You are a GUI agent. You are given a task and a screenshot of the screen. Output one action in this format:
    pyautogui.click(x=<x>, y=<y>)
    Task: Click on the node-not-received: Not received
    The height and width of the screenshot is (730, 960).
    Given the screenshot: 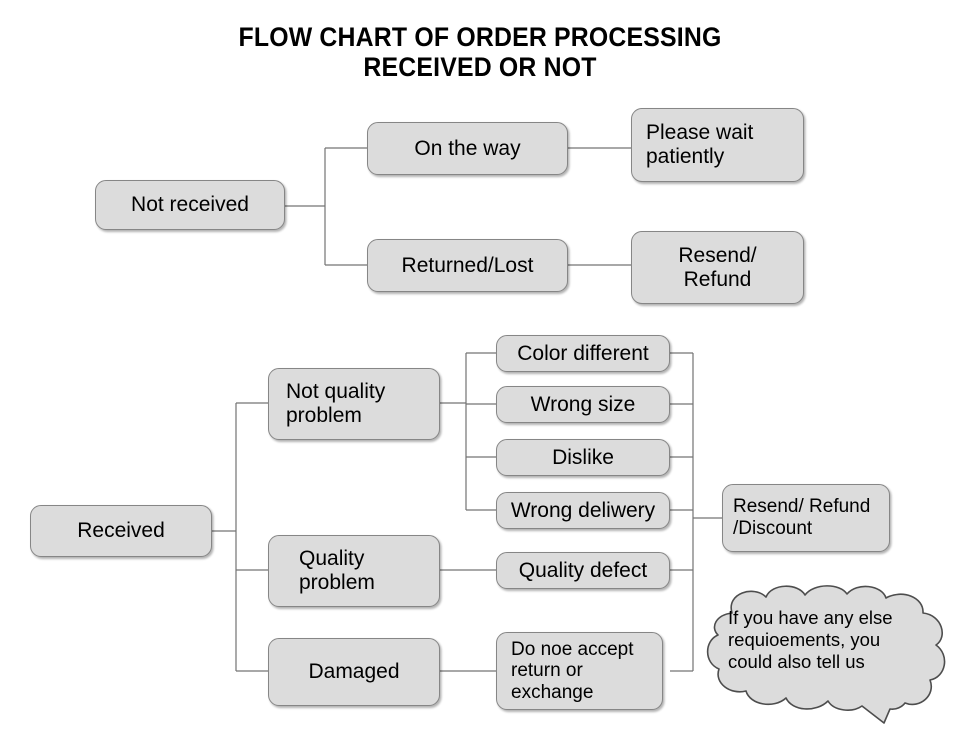 What is the action you would take?
    pyautogui.click(x=190, y=205)
    